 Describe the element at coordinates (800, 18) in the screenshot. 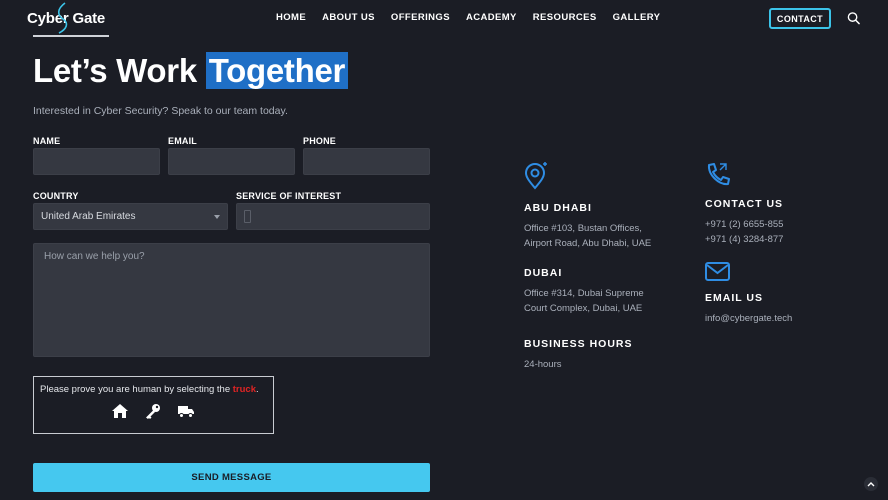

I see `contact-button: CONTACT` at that location.